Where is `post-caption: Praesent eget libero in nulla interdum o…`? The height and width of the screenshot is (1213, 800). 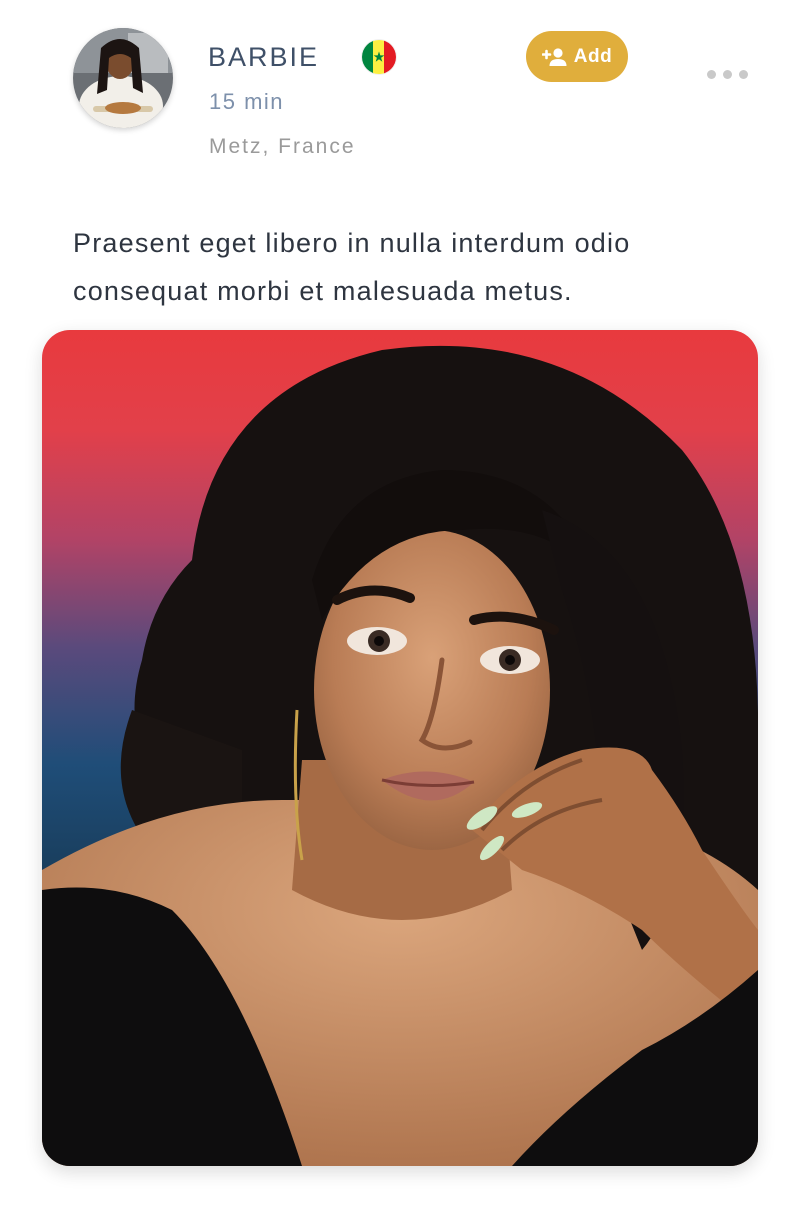 post-caption: Praesent eget libero in nulla interdum o… is located at coordinates (352, 267).